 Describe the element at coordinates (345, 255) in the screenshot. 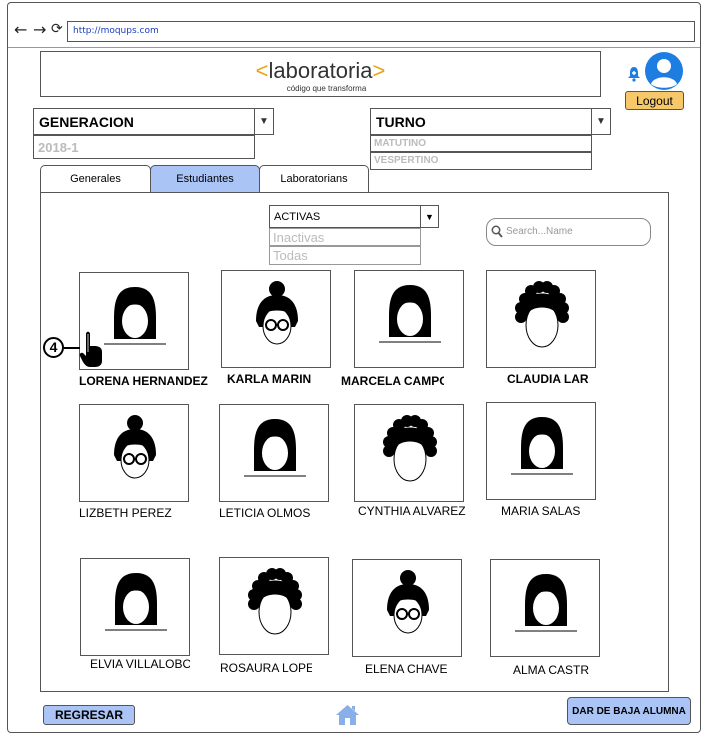

I see `status-option-todas: Todas` at that location.